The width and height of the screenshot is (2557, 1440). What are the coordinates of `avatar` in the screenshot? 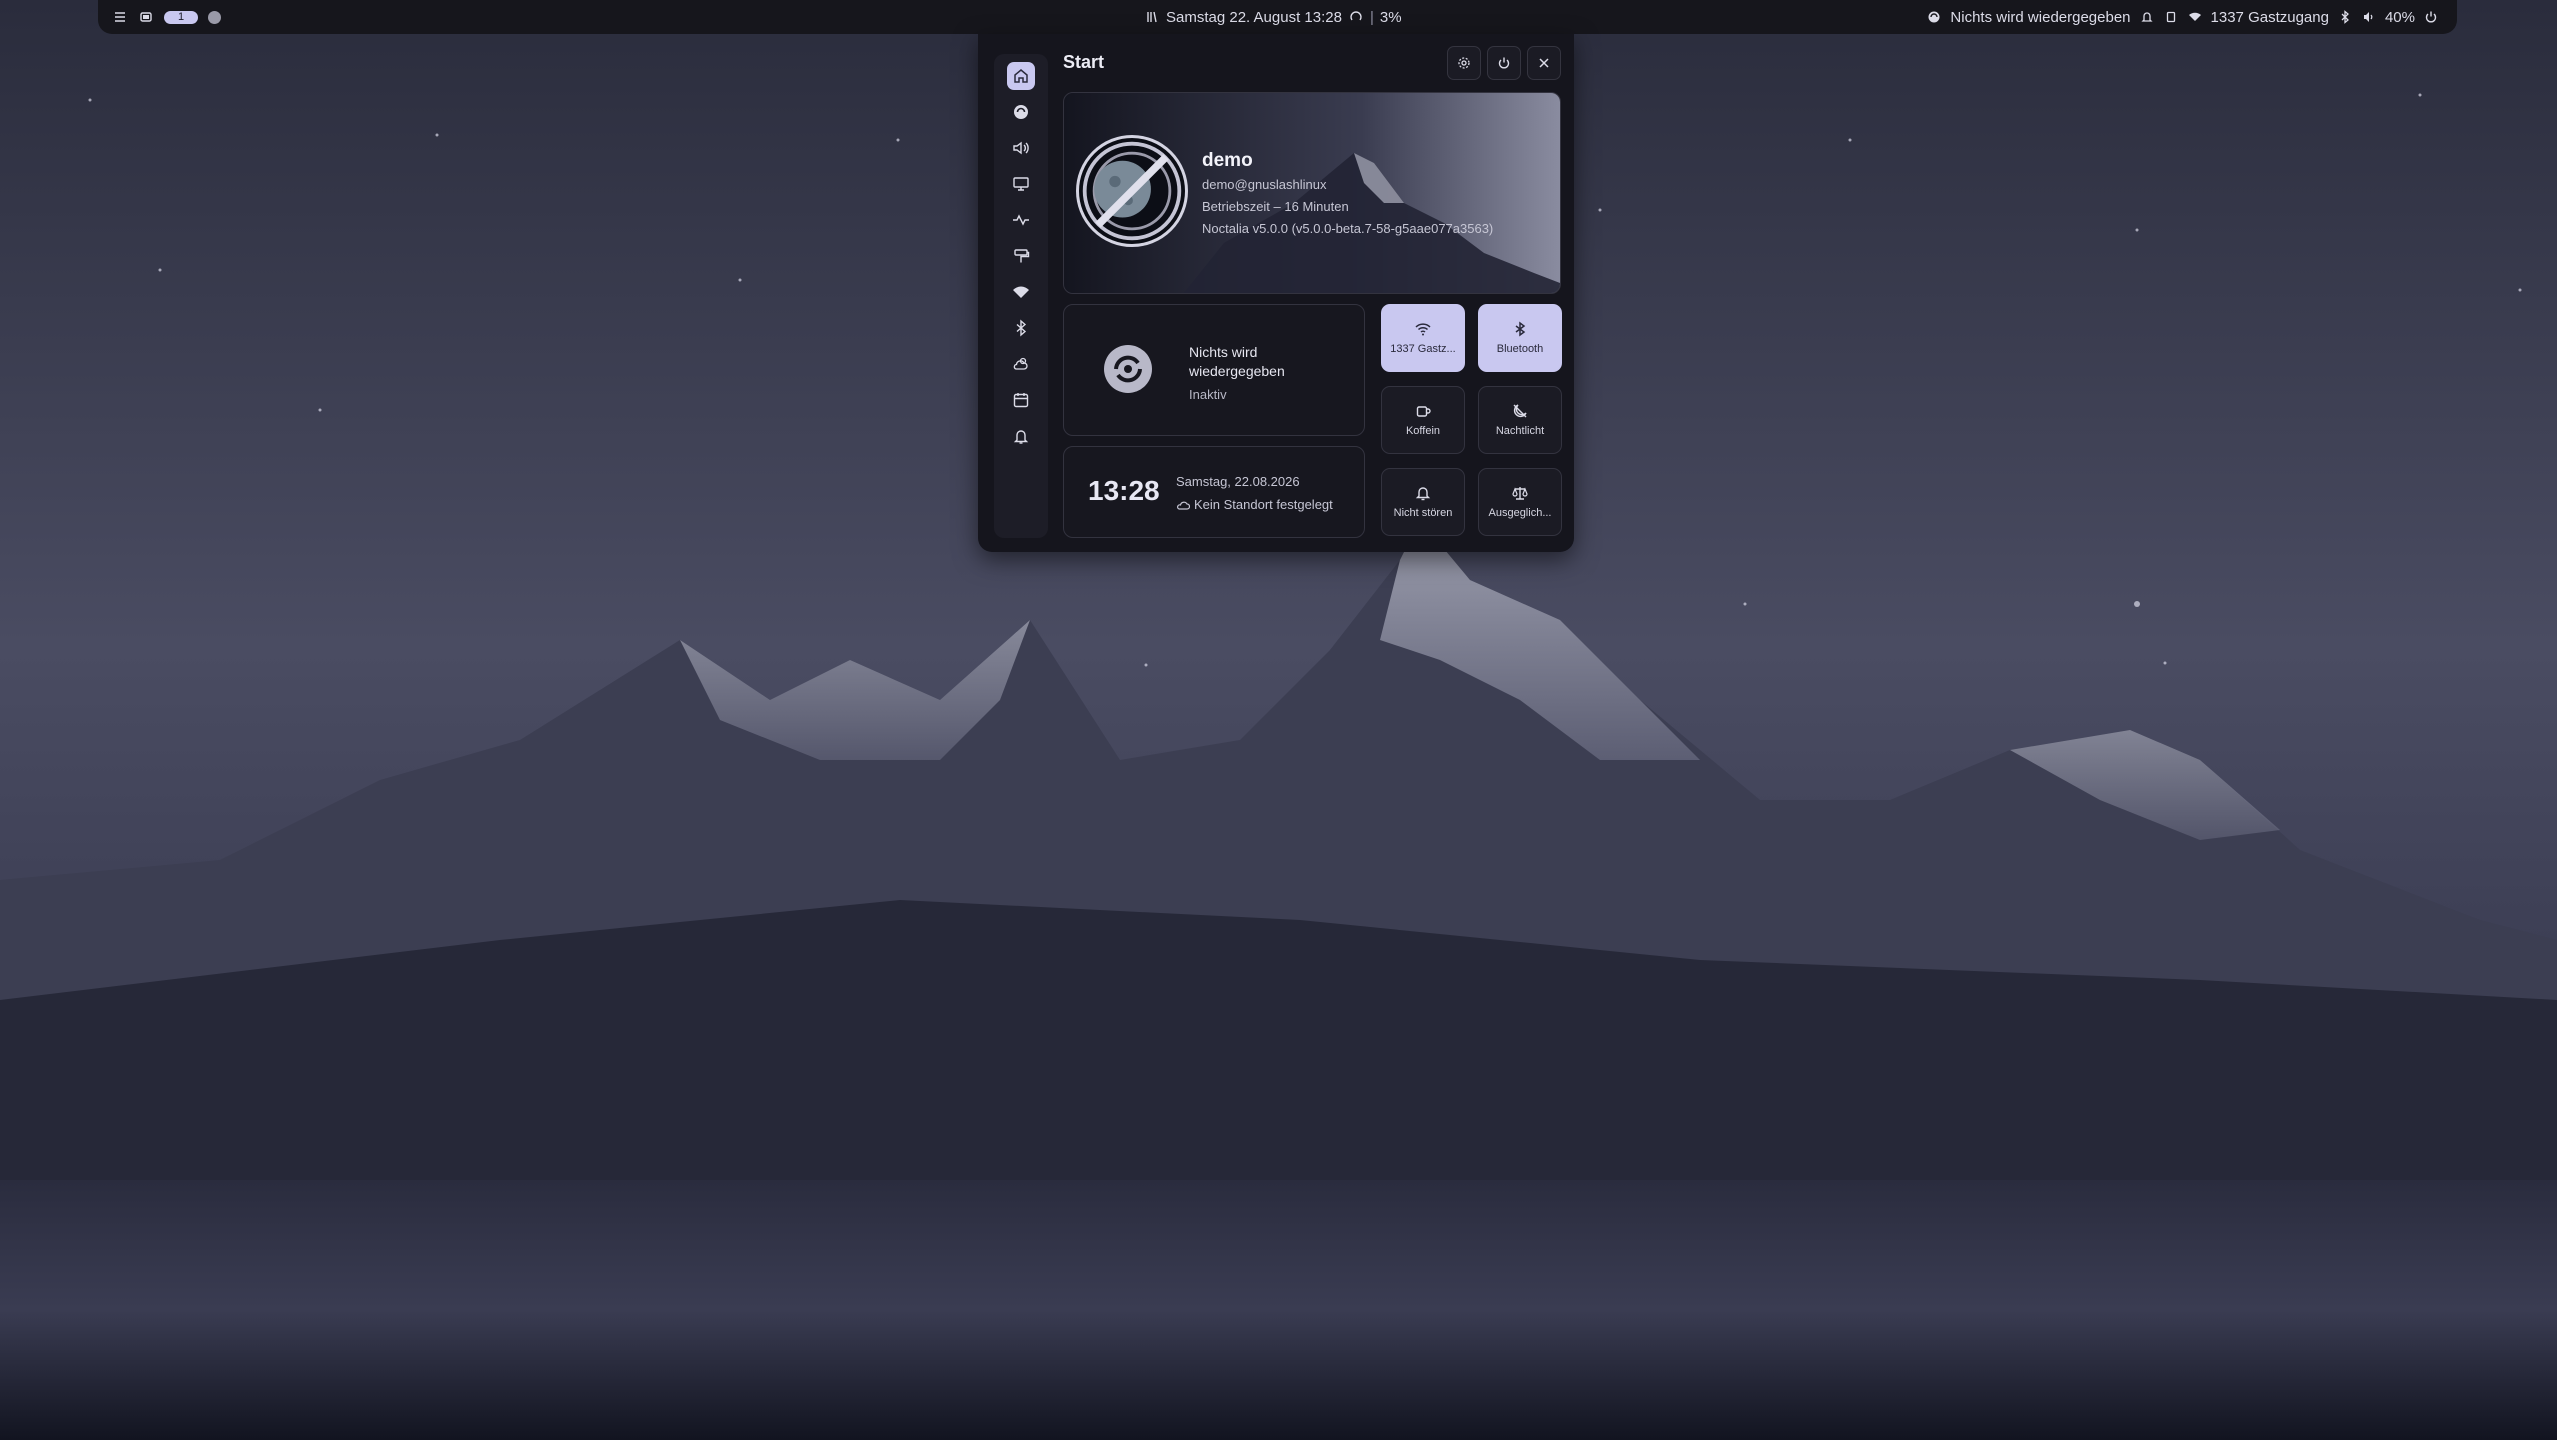 It's located at (1132, 191).